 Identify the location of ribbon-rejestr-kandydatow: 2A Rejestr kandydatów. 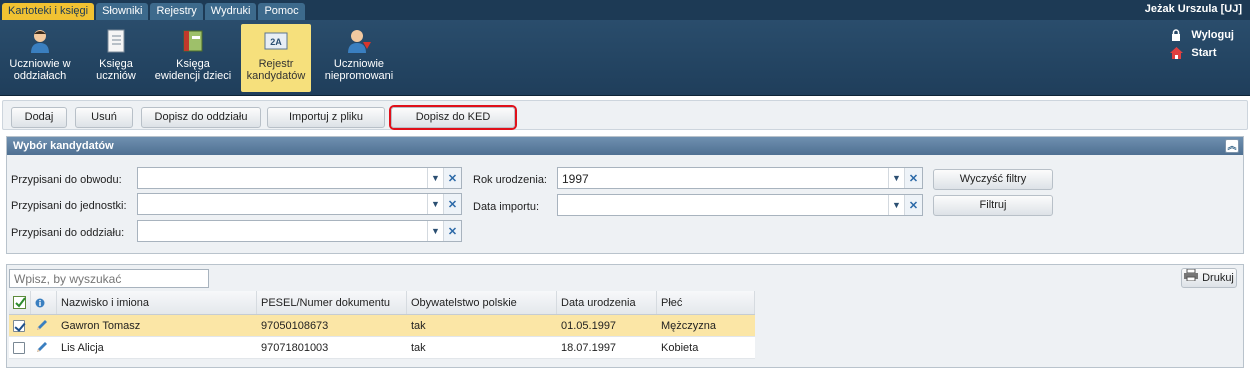
(276, 58).